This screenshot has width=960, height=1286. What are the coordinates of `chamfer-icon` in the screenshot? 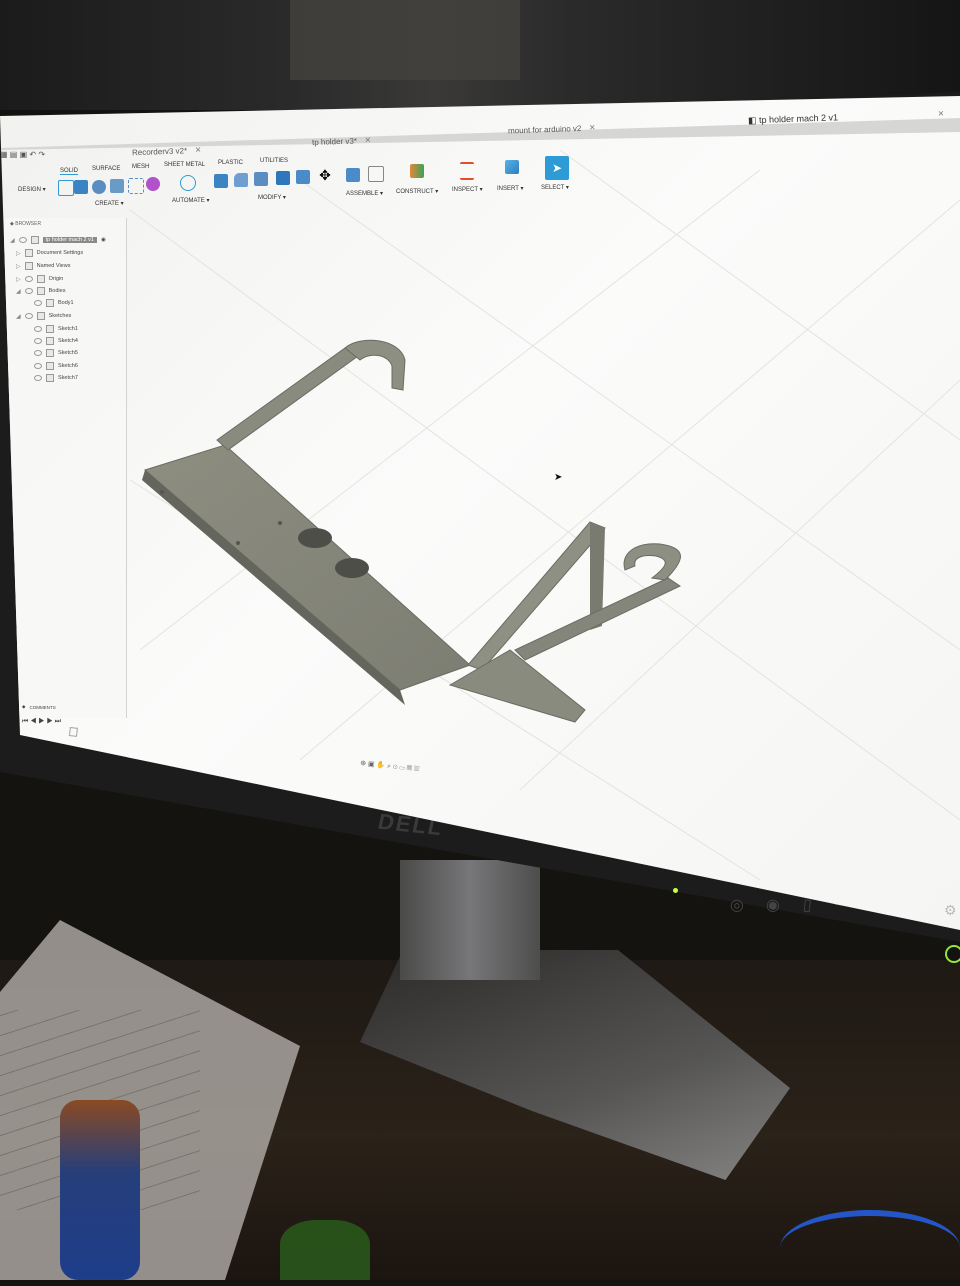 It's located at (261, 179).